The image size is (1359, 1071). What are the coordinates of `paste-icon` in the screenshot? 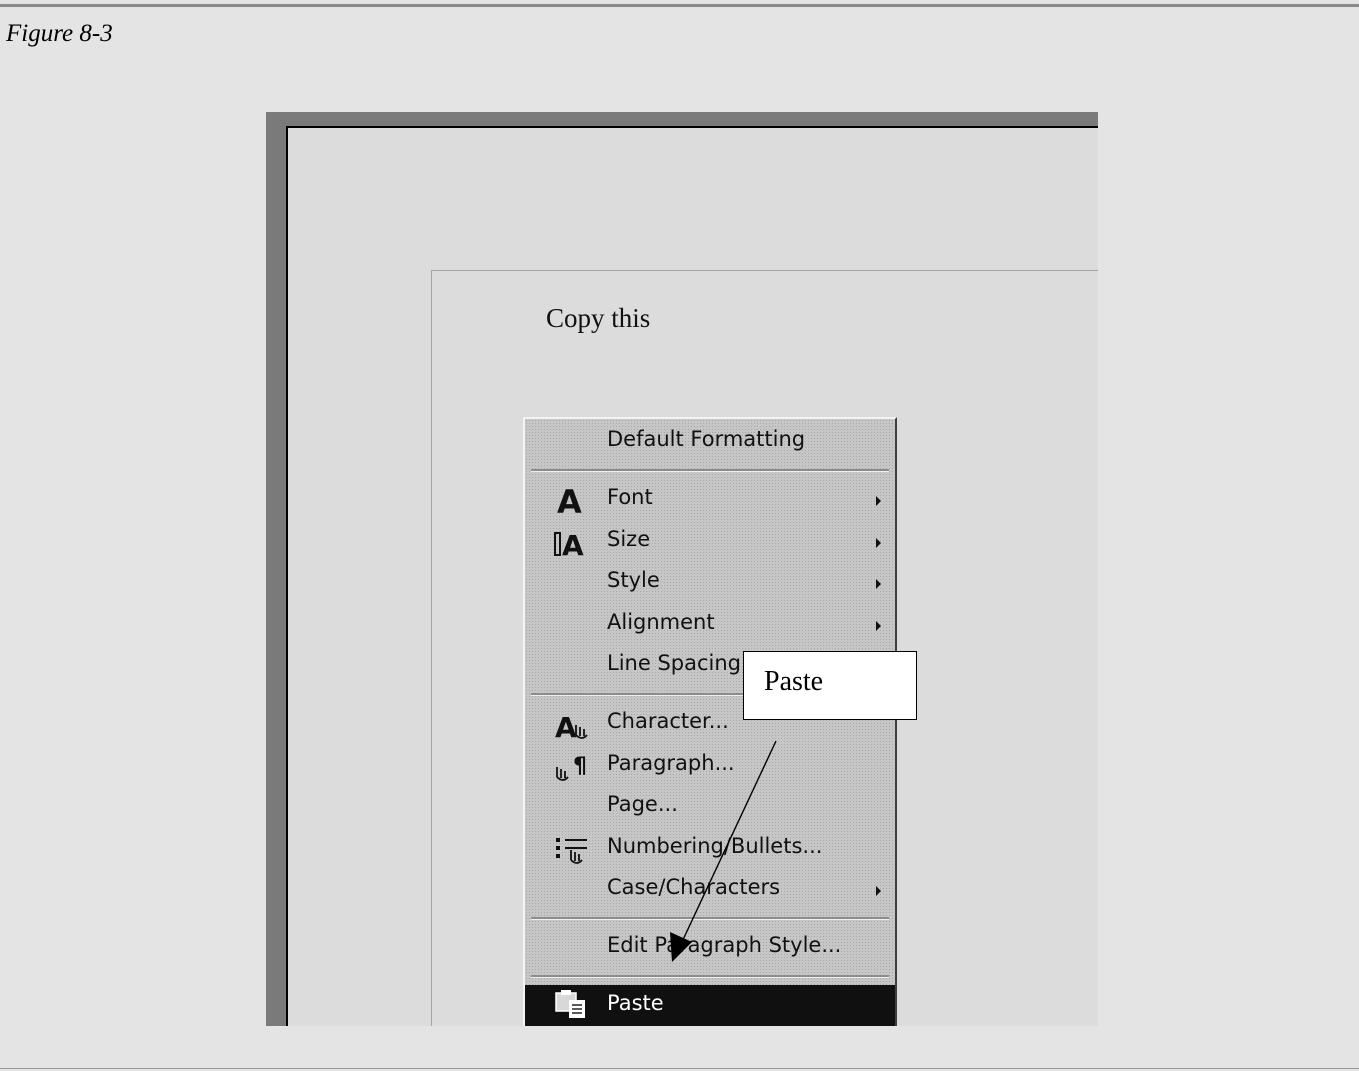 It's located at (573, 1004).